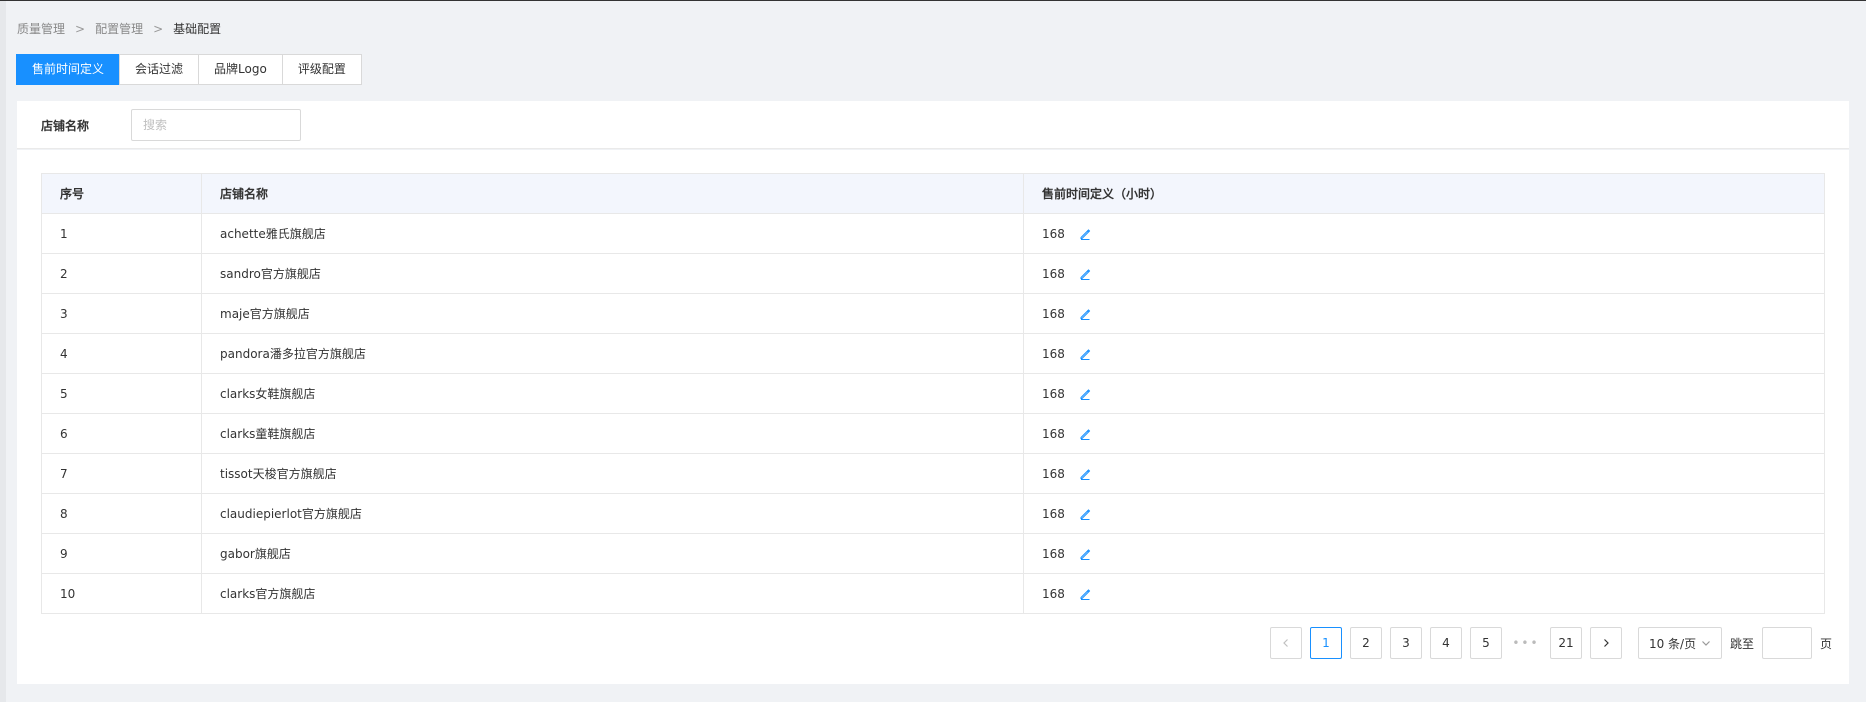  I want to click on row-index: 9, so click(121, 553).